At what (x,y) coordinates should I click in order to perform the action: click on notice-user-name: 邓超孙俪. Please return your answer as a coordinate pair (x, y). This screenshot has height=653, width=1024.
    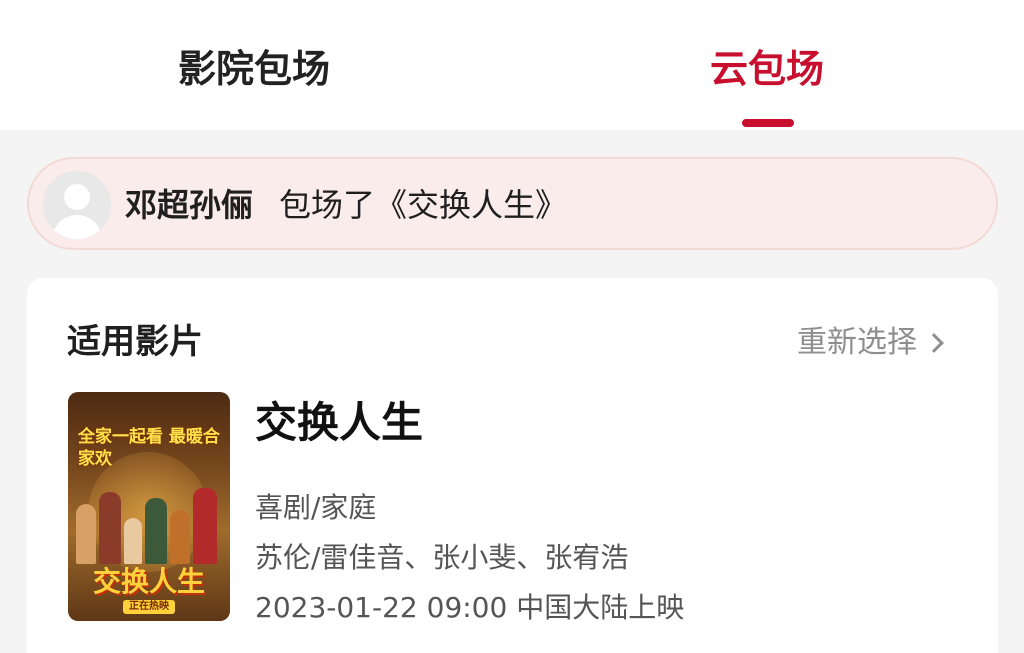
    Looking at the image, I should click on (189, 205).